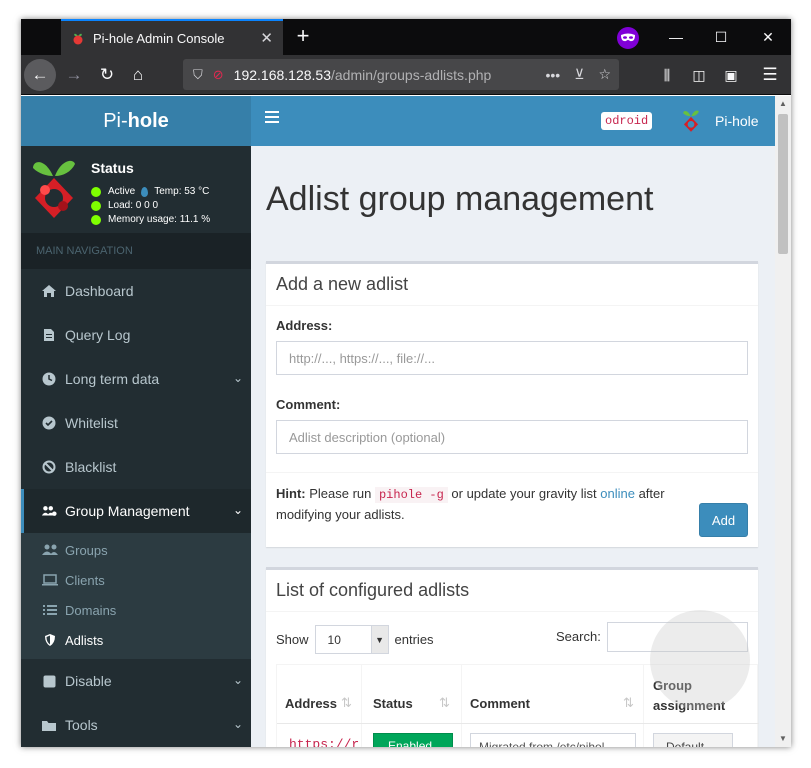 Image resolution: width=811 pixels, height=768 pixels. I want to click on column-header-comment: Comment, so click(500, 703).